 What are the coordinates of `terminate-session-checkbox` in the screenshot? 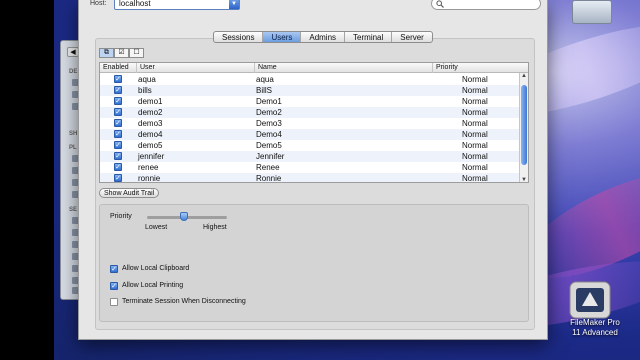 It's located at (114, 302).